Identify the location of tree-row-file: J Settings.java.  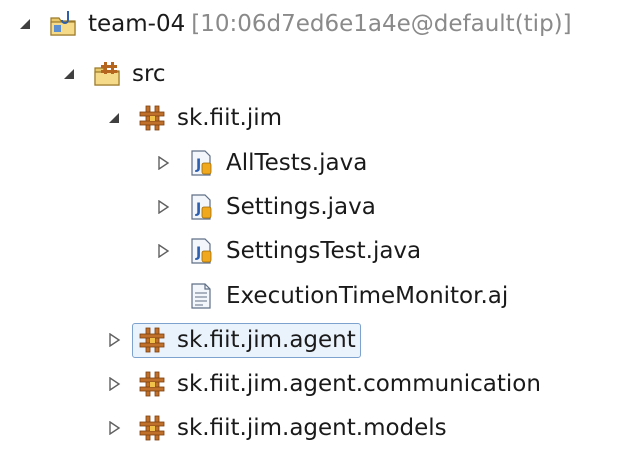
(264, 207).